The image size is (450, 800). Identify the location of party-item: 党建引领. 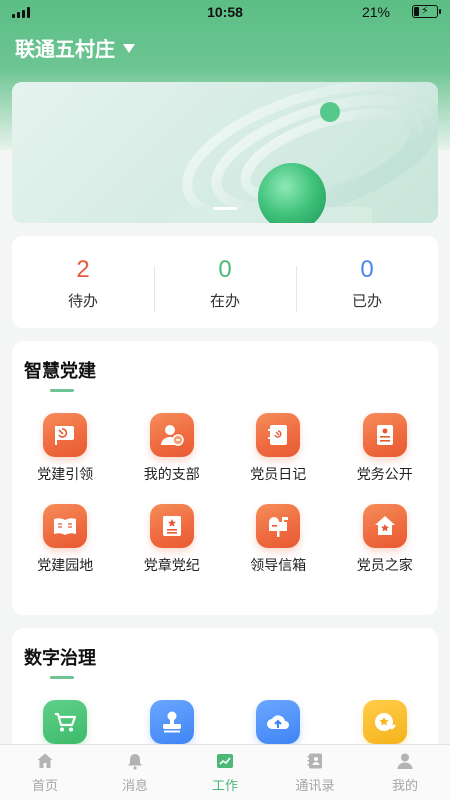
(65, 448).